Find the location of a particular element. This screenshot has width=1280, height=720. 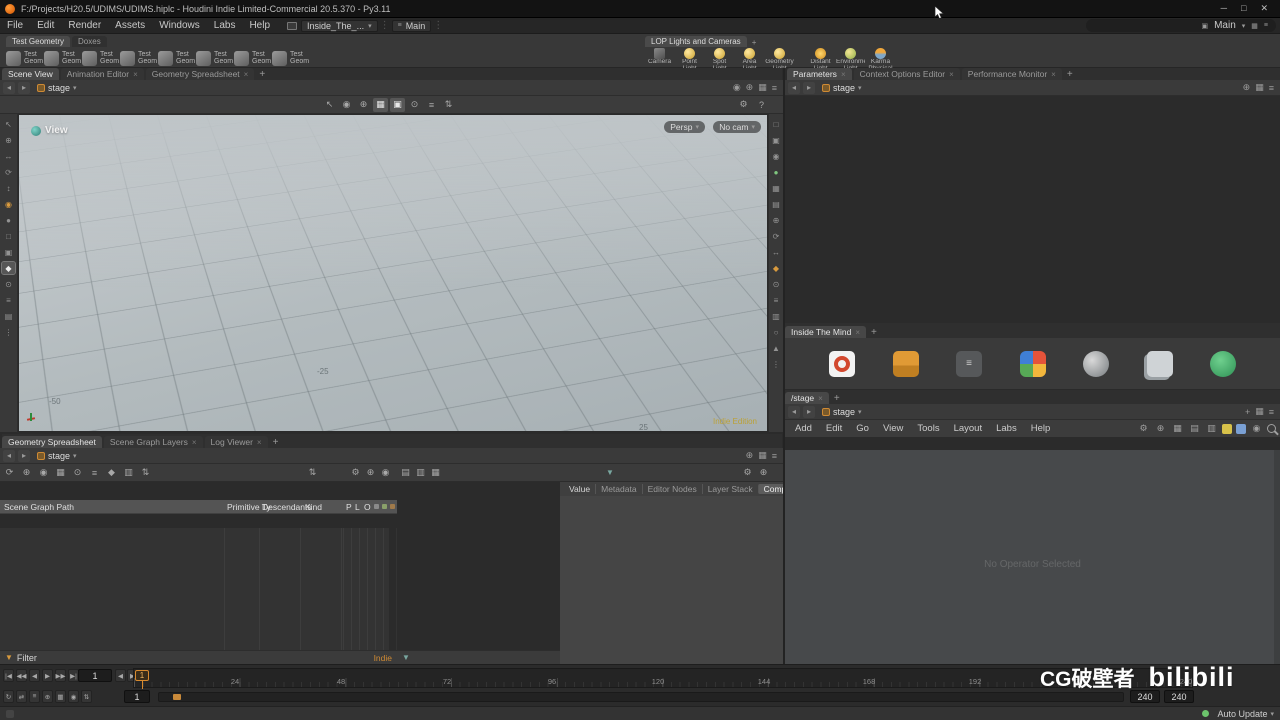

audio-toggle-button: ▦ is located at coordinates (60, 696).